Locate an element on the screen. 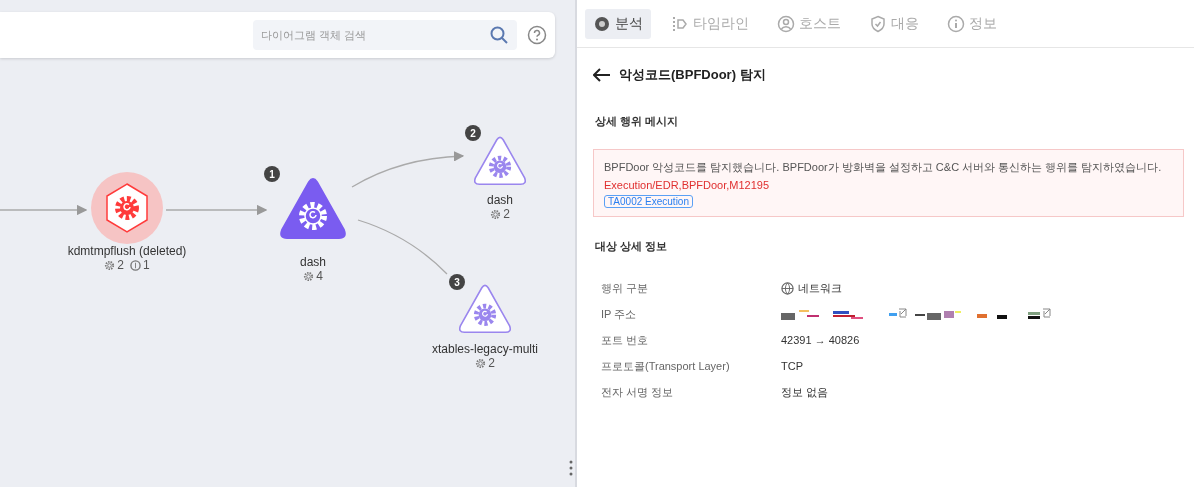 The height and width of the screenshot is (487, 1194). target-icon is located at coordinates (602, 23).